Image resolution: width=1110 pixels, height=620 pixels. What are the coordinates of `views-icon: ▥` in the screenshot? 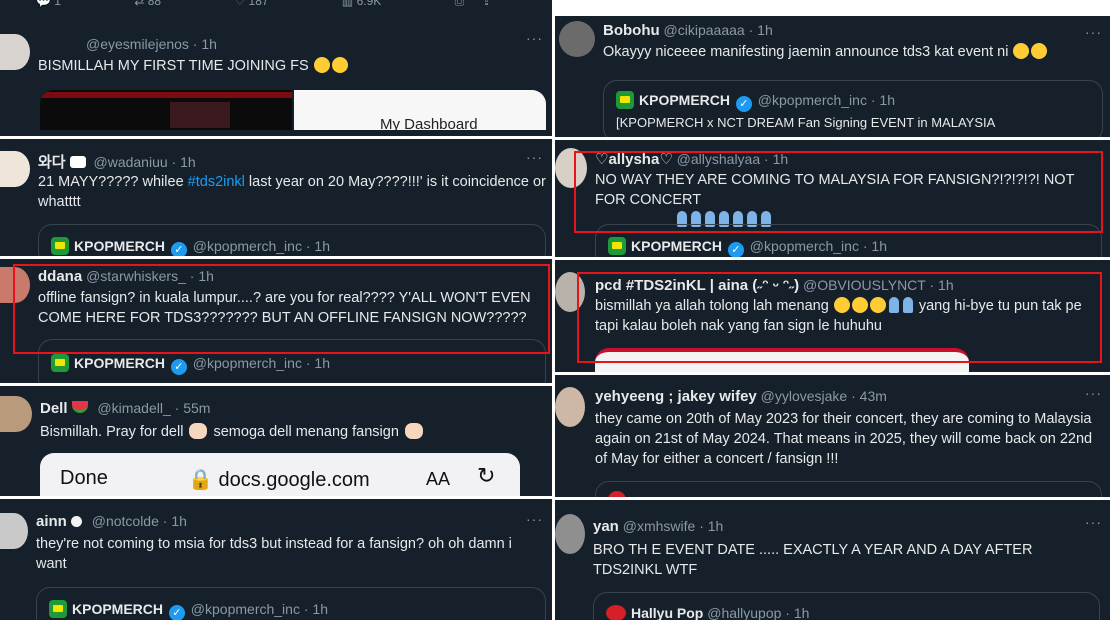 It's located at (347, 4).